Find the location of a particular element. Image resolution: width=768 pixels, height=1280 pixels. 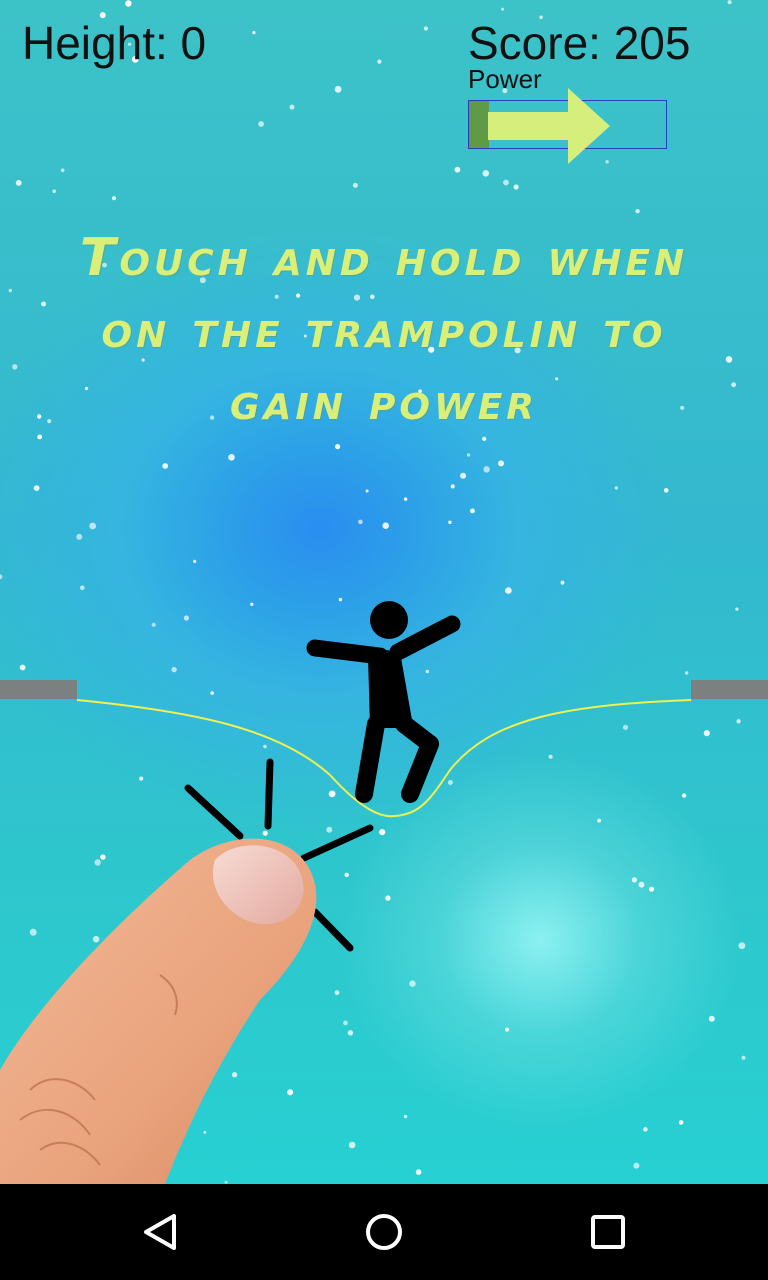

navigation-bar is located at coordinates (384, 1232).